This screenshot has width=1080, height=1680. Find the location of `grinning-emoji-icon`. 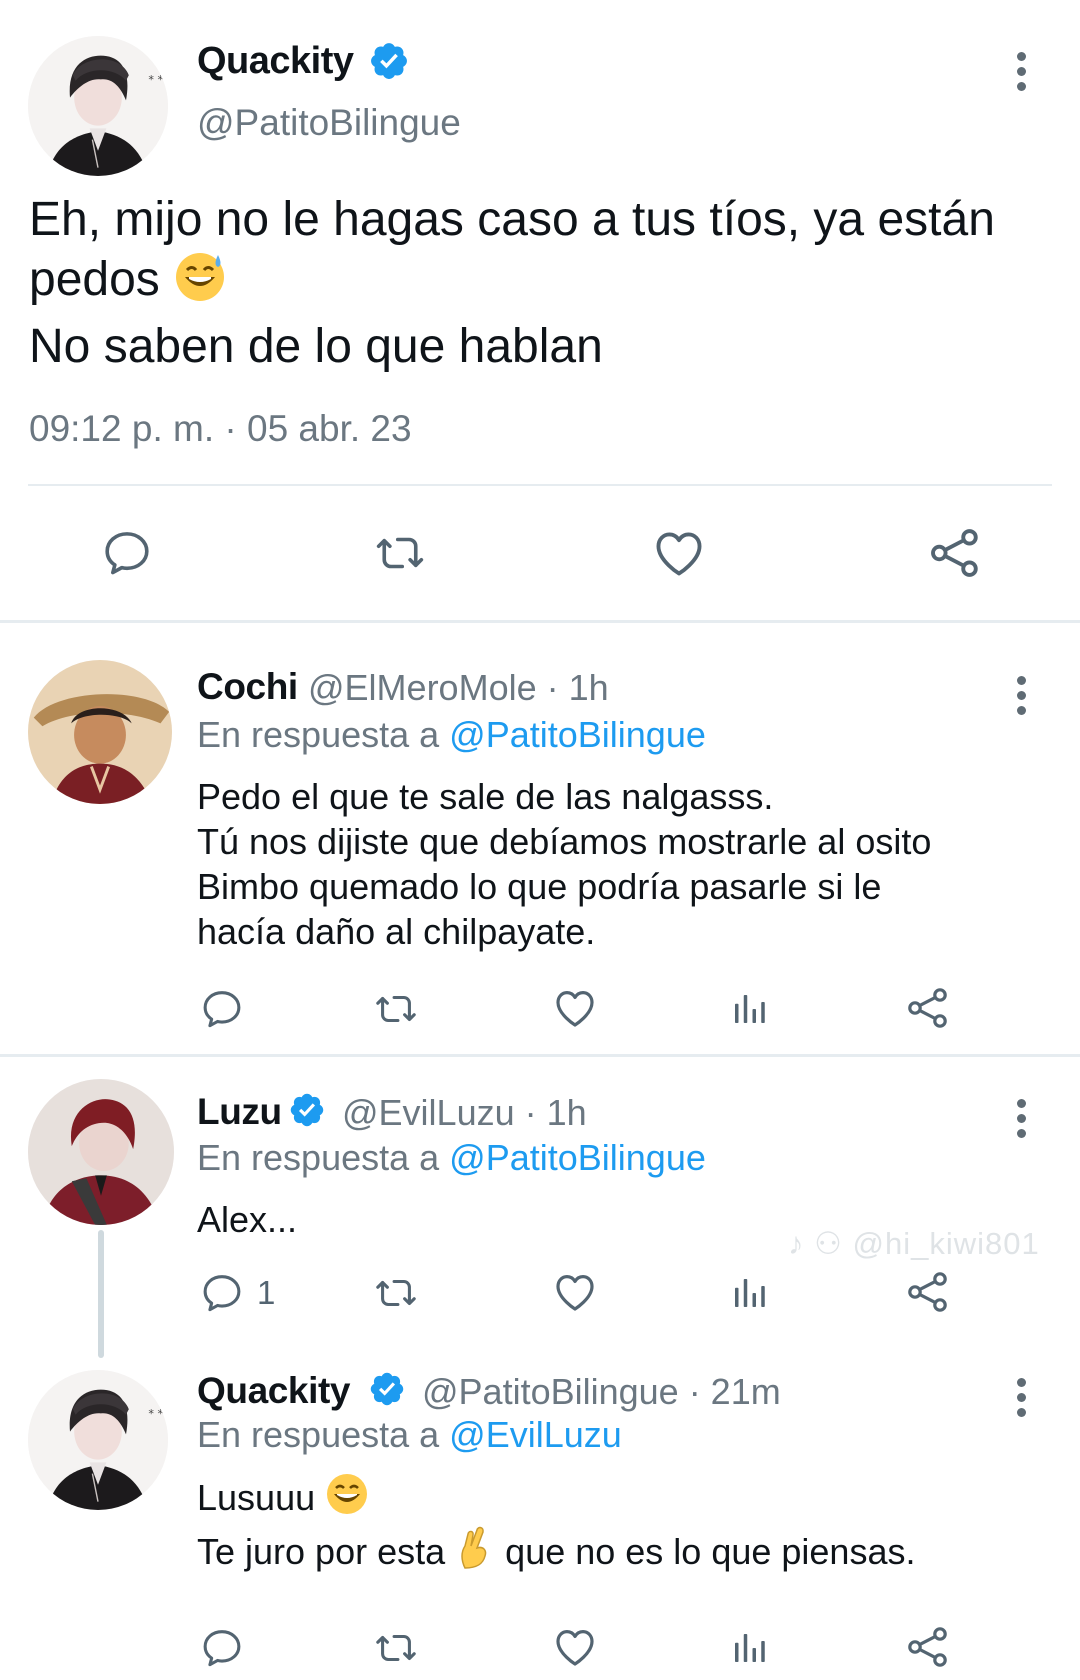

grinning-emoji-icon is located at coordinates (347, 1499).